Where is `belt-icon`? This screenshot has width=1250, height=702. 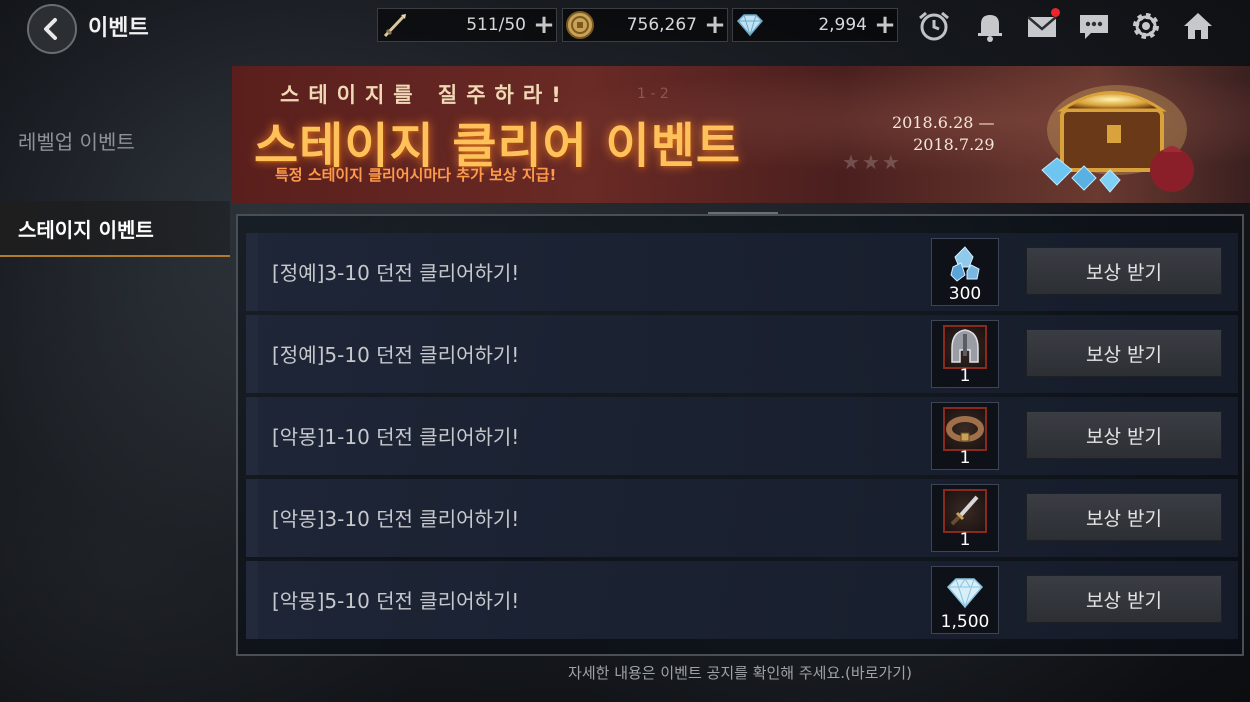
belt-icon is located at coordinates (965, 429).